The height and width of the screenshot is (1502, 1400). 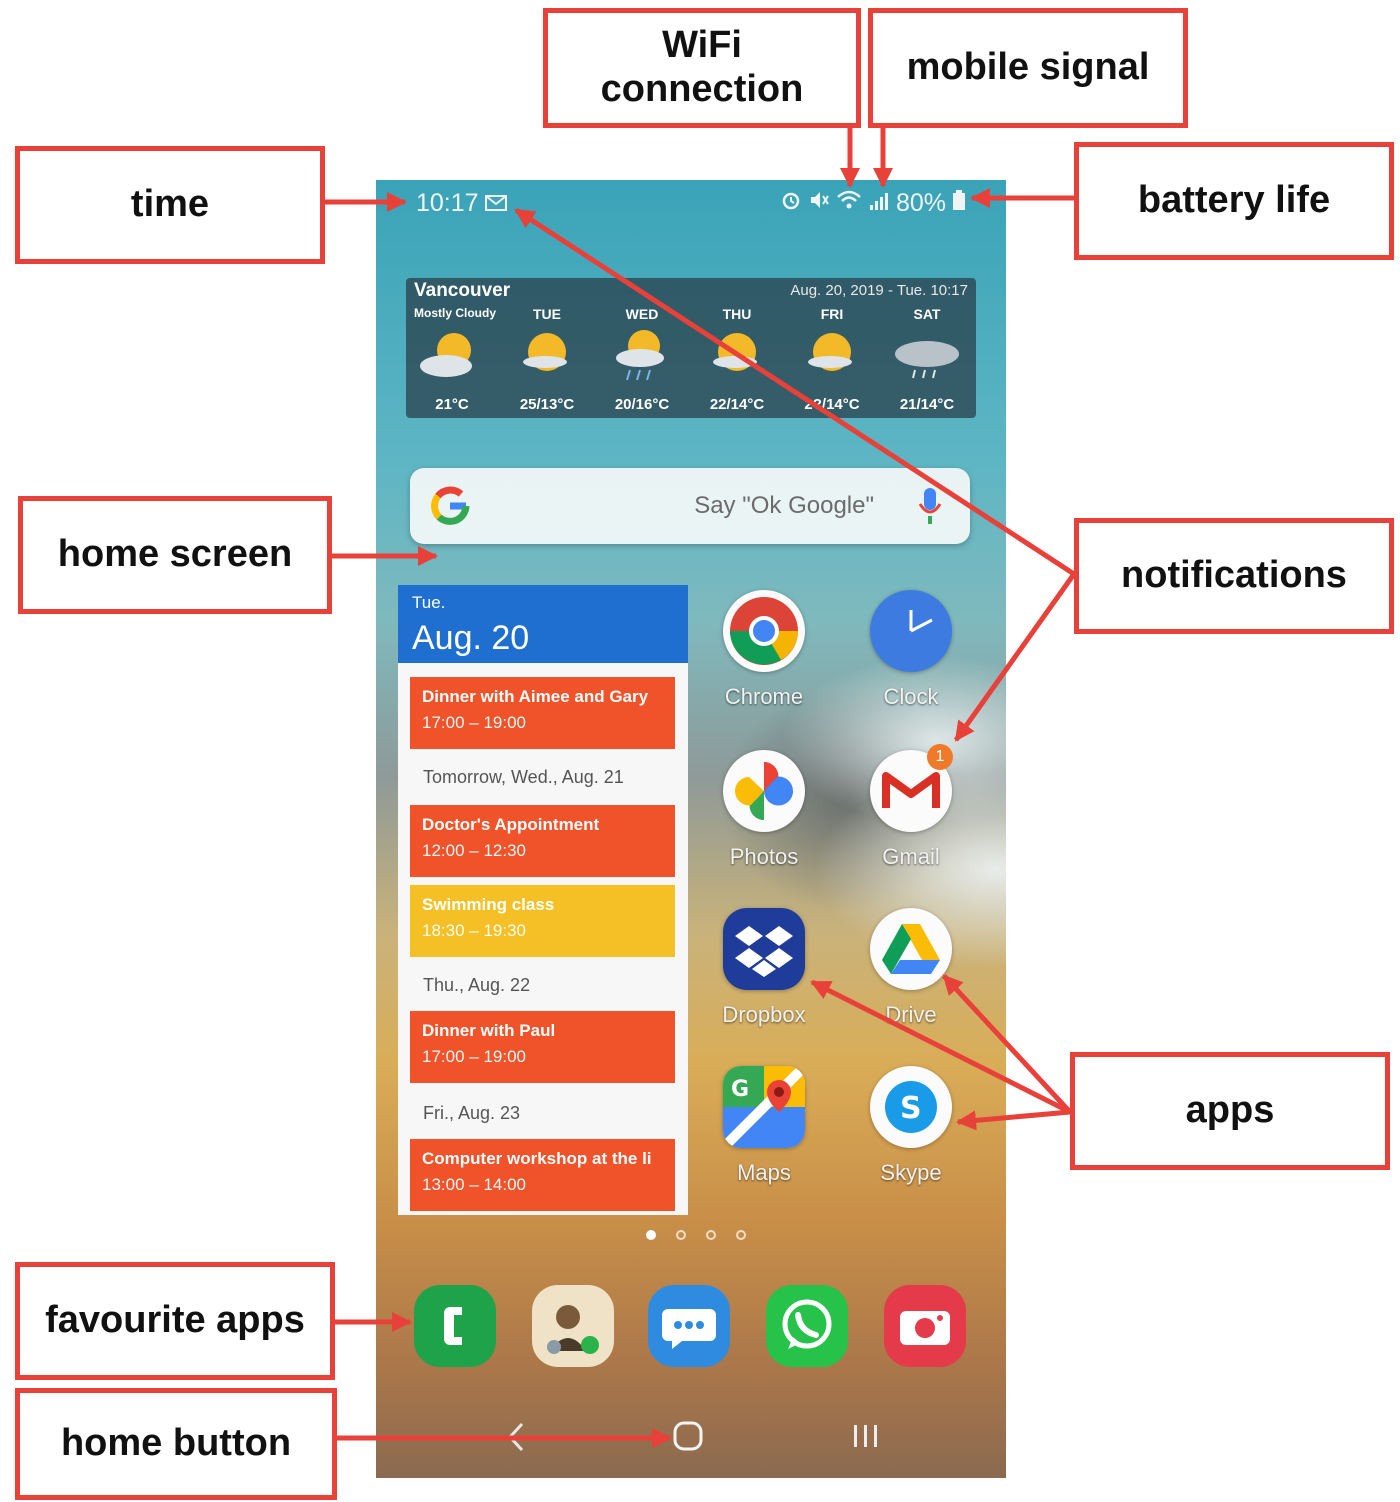 I want to click on arrow-apps-skype, so click(x=1013, y=1120).